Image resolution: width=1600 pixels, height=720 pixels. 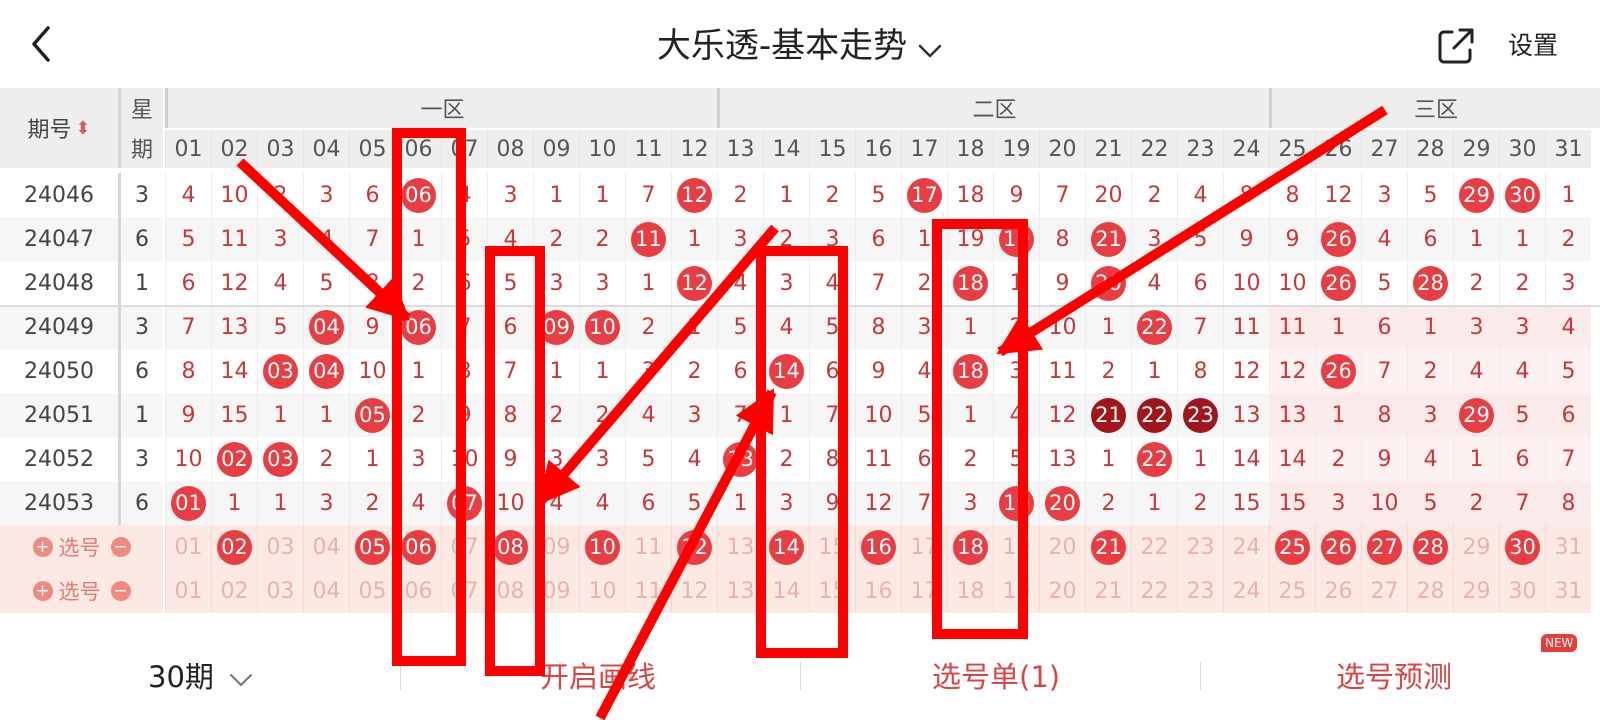 What do you see at coordinates (1476, 283) in the screenshot?
I see `number-cell: 2` at bounding box center [1476, 283].